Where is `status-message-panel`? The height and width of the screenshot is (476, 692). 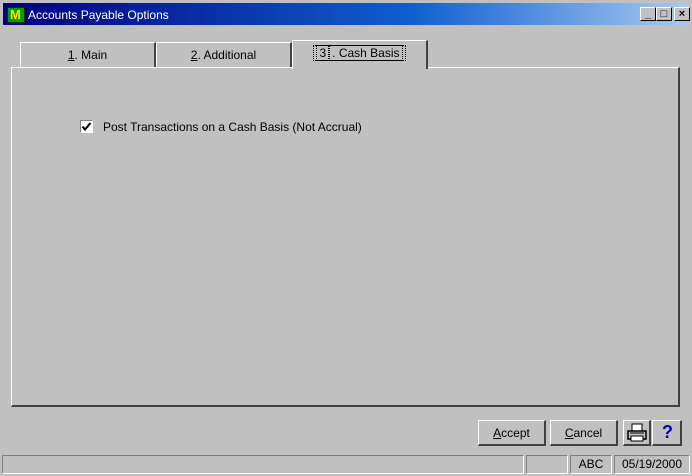 status-message-panel is located at coordinates (263, 464).